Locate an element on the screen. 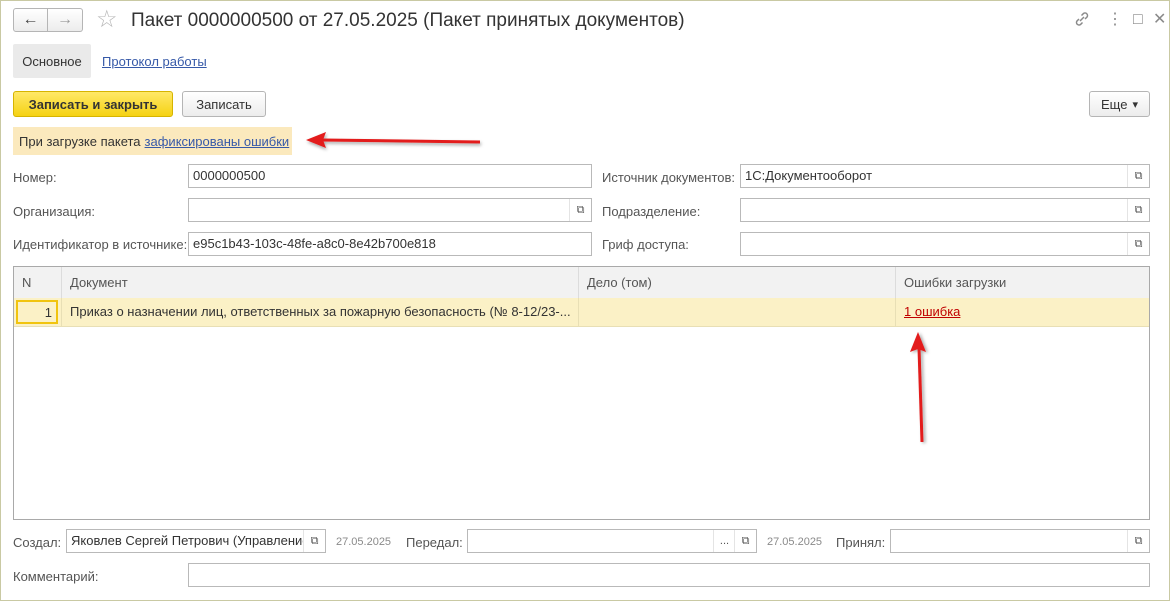  back-button: ← is located at coordinates (30, 20).